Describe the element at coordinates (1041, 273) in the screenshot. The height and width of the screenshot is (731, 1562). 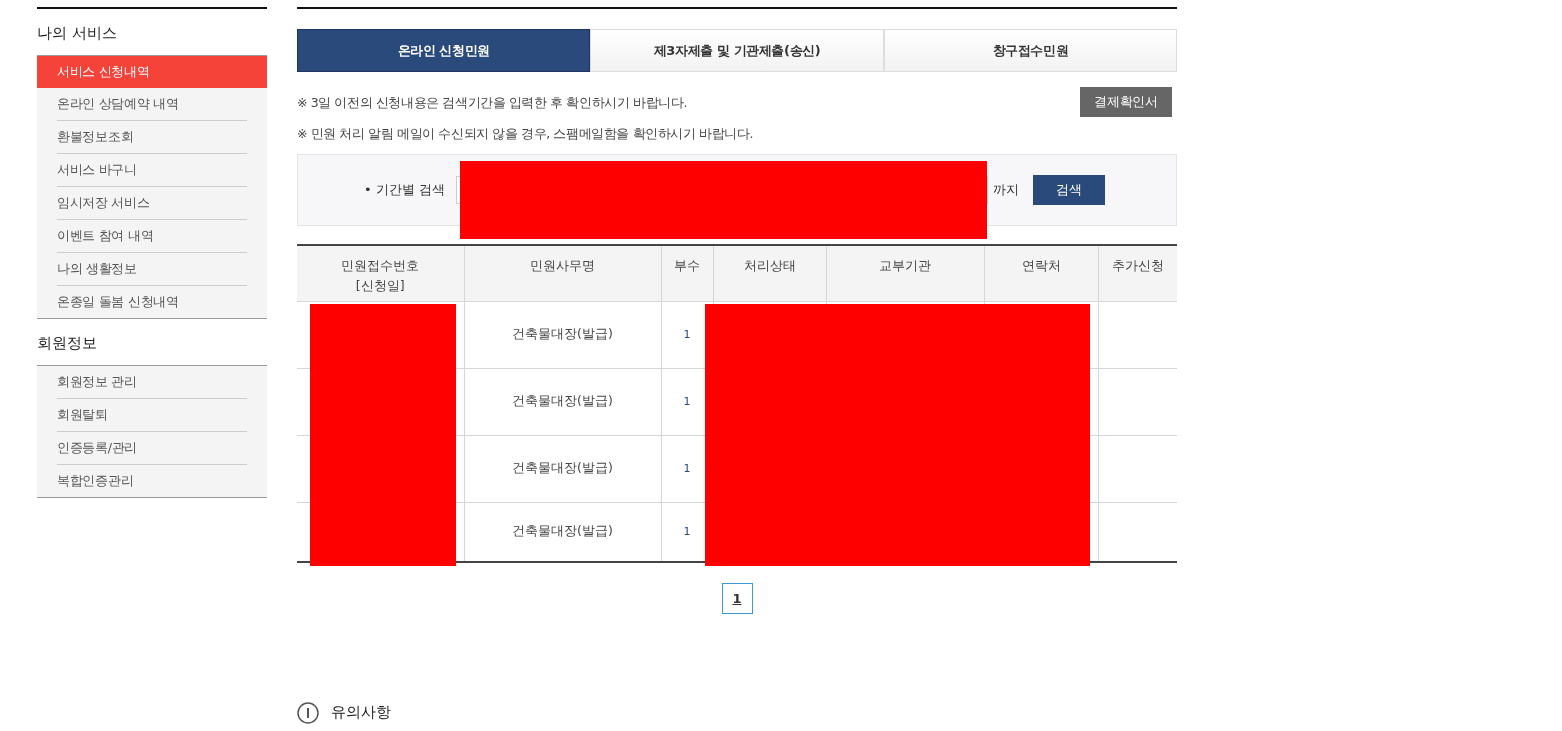
I see `column-header: 연락처` at that location.